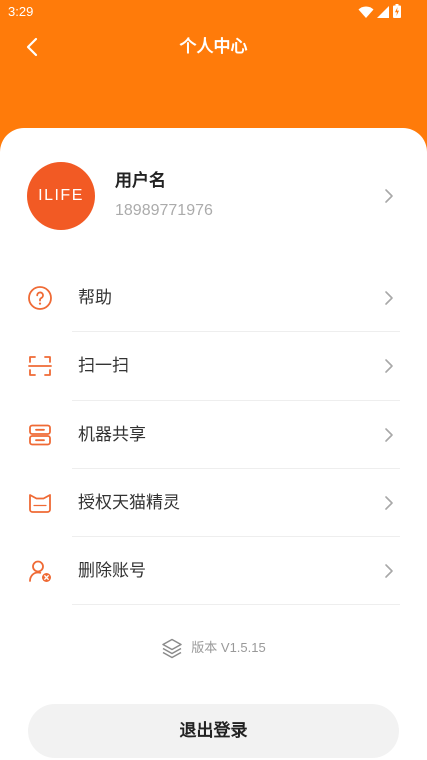 The height and width of the screenshot is (760, 427). Describe the element at coordinates (236, 605) in the screenshot. I see `divider` at that location.